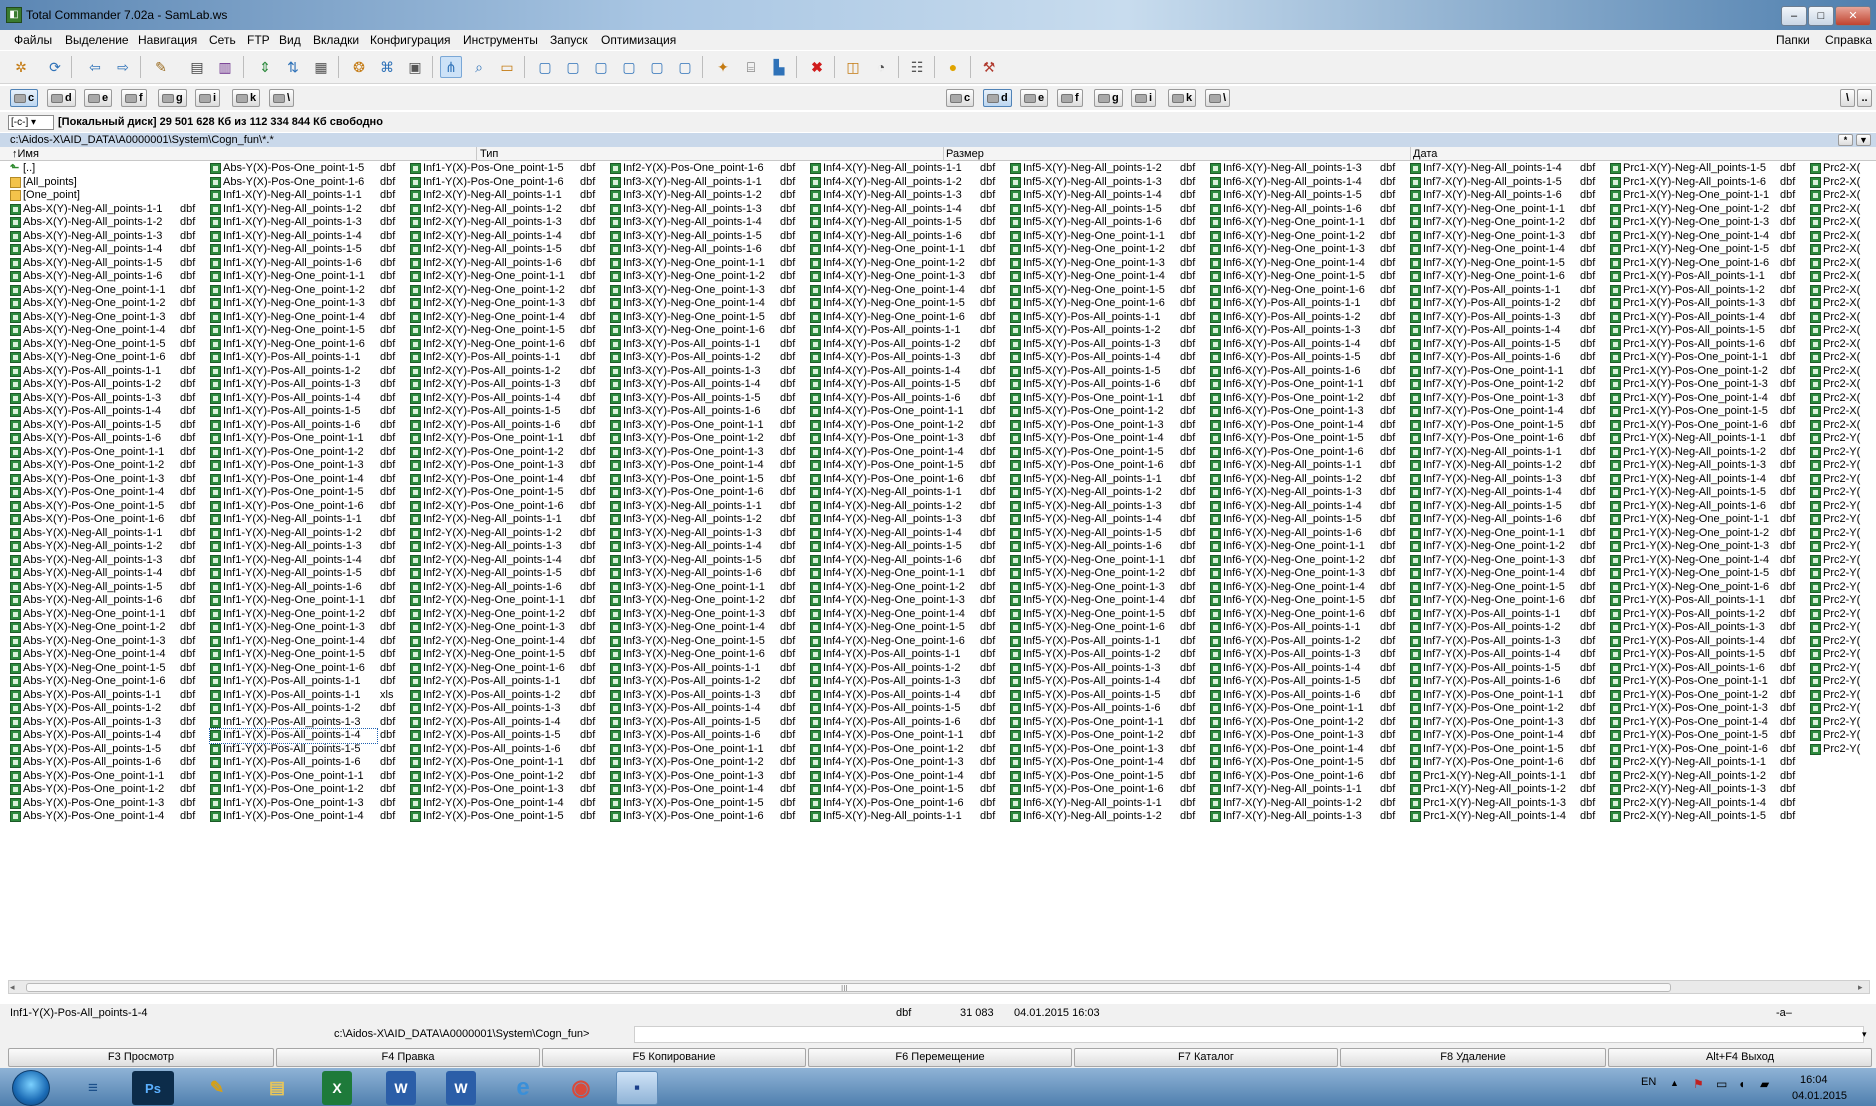 This screenshot has width=1876, height=1106. I want to click on left-drive-network-button: \, so click(282, 98).